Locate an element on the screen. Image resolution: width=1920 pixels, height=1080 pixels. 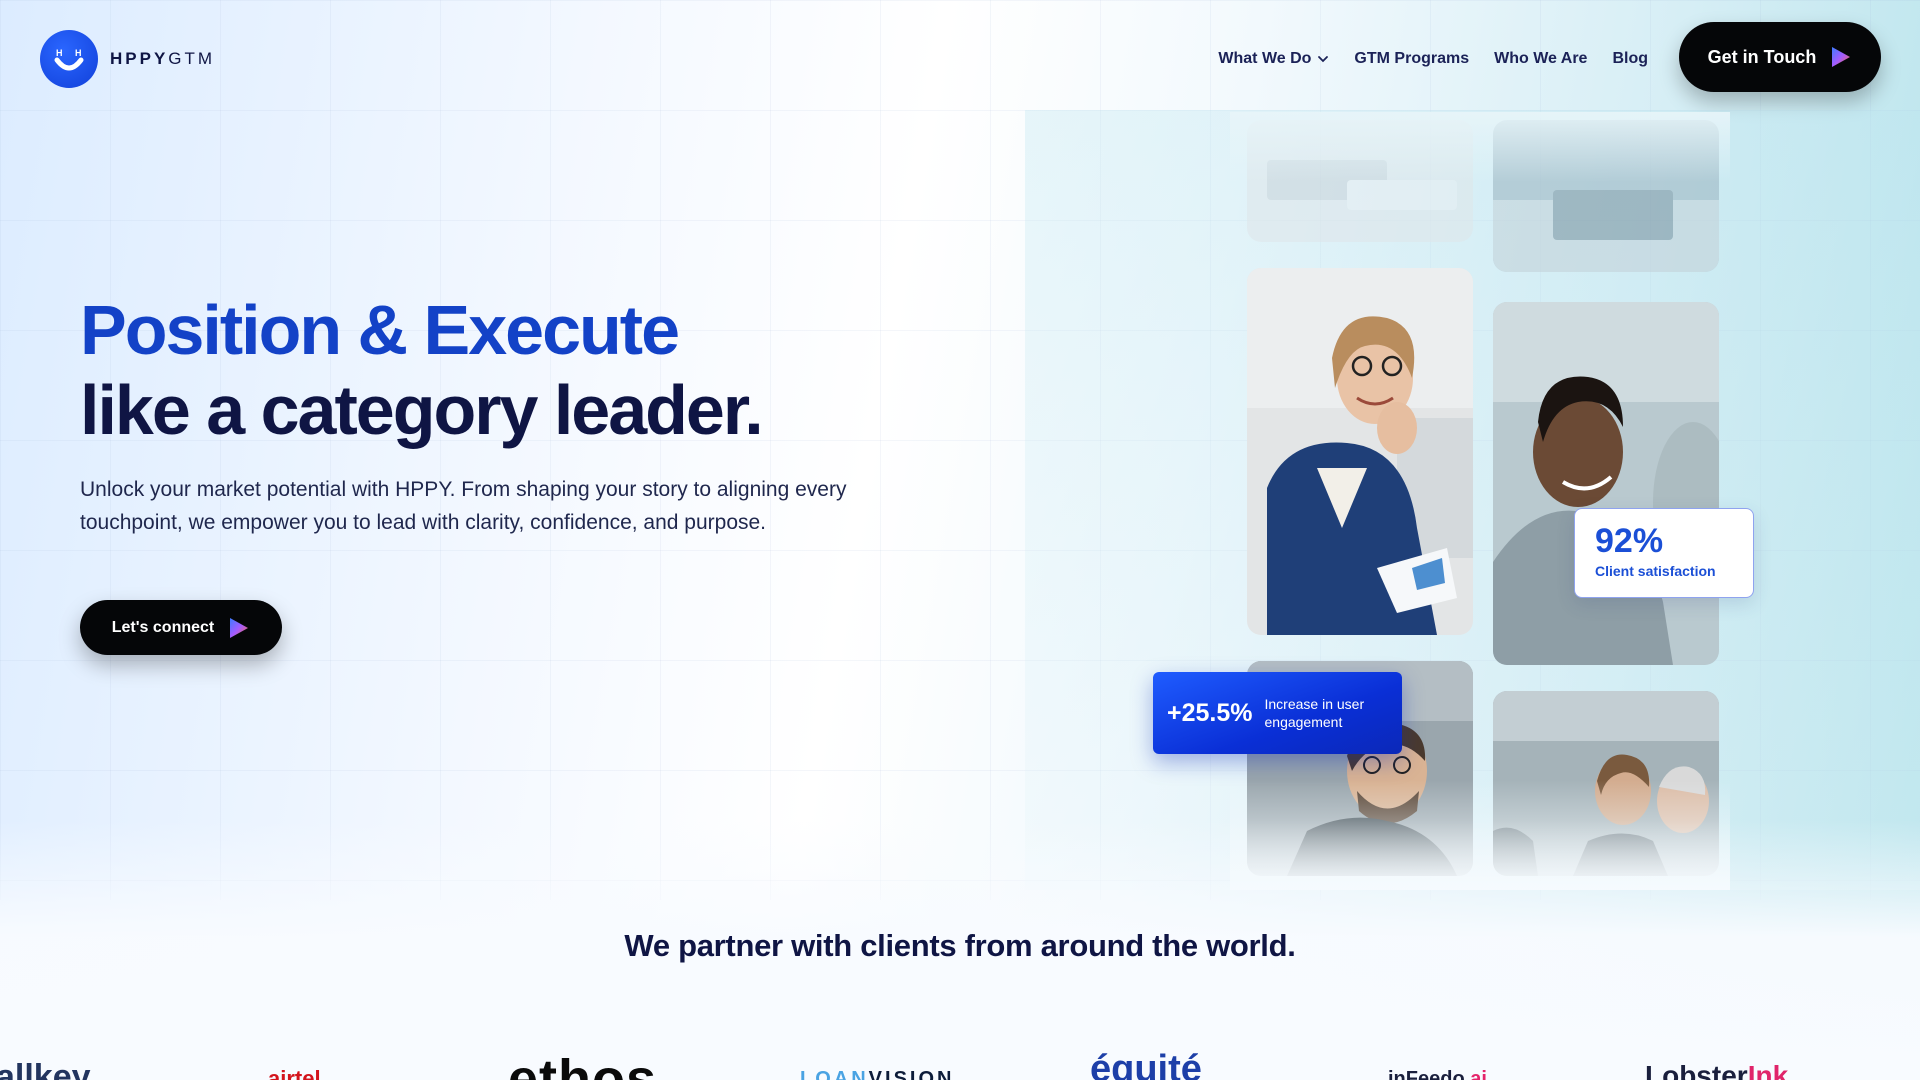
lets-connect-button: Let's connect is located at coordinates (181, 627).